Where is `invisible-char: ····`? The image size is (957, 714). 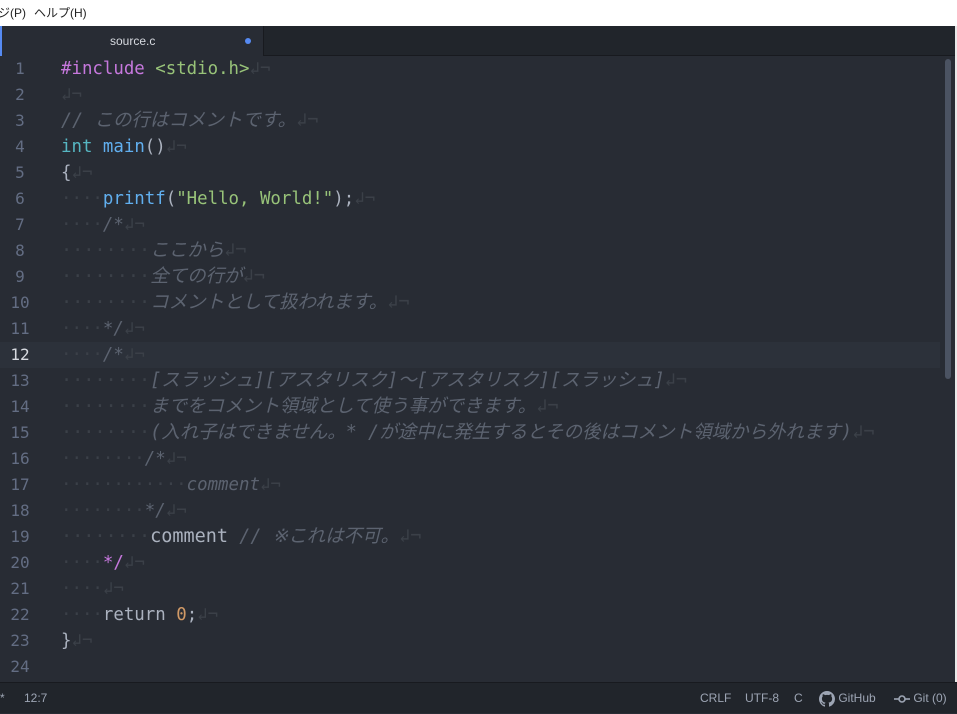
invisible-char: ···· is located at coordinates (82, 355).